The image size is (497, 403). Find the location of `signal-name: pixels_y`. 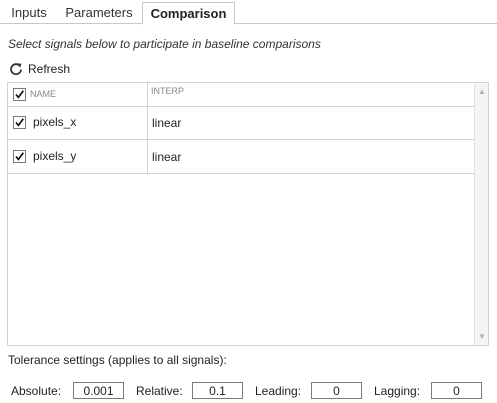

signal-name: pixels_y is located at coordinates (55, 156).